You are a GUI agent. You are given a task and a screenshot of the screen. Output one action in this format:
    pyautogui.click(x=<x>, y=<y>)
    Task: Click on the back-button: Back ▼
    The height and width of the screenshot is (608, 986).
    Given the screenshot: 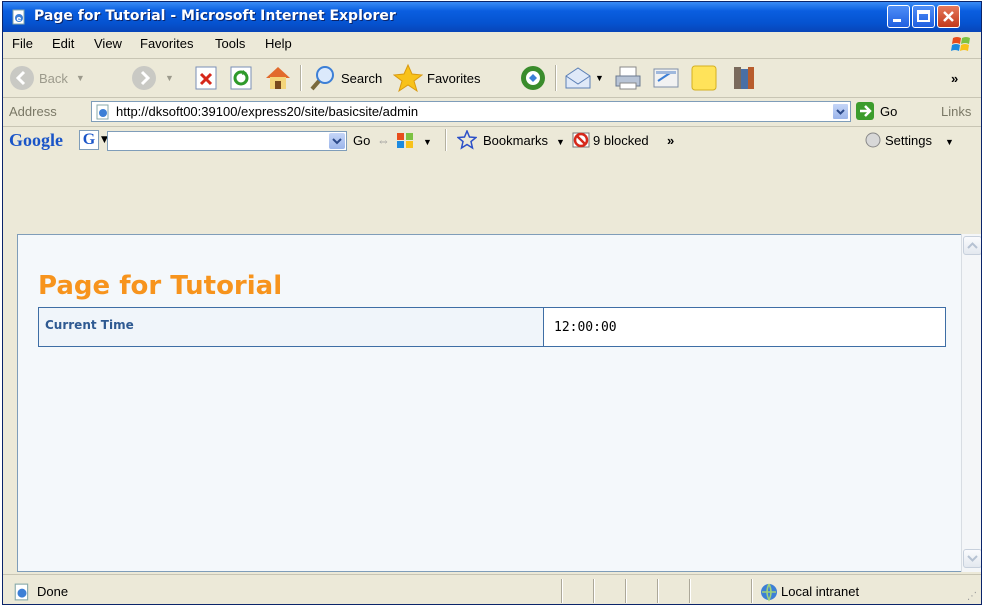 What is the action you would take?
    pyautogui.click(x=47, y=78)
    